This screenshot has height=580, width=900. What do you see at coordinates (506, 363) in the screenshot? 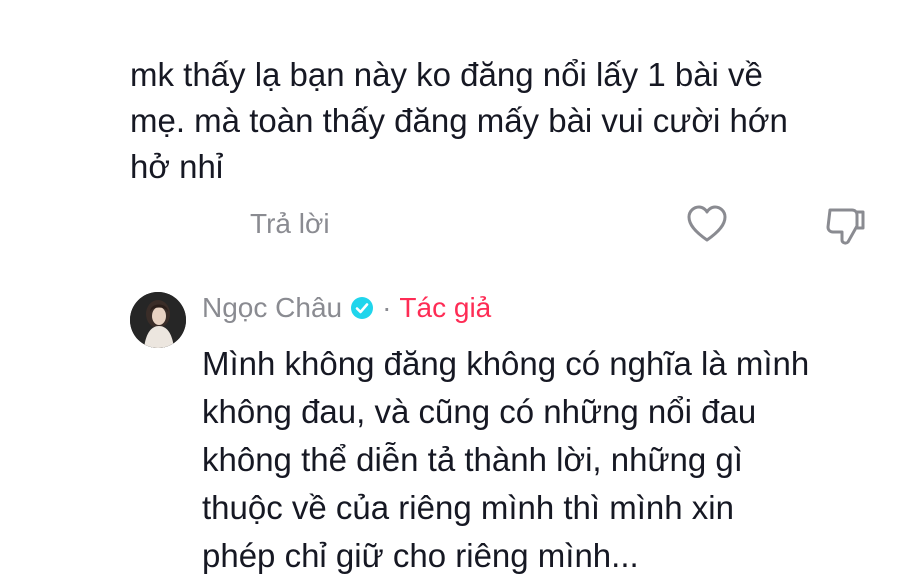
I see `reply-line: Mình không đăng không có nghĩa là mình` at bounding box center [506, 363].